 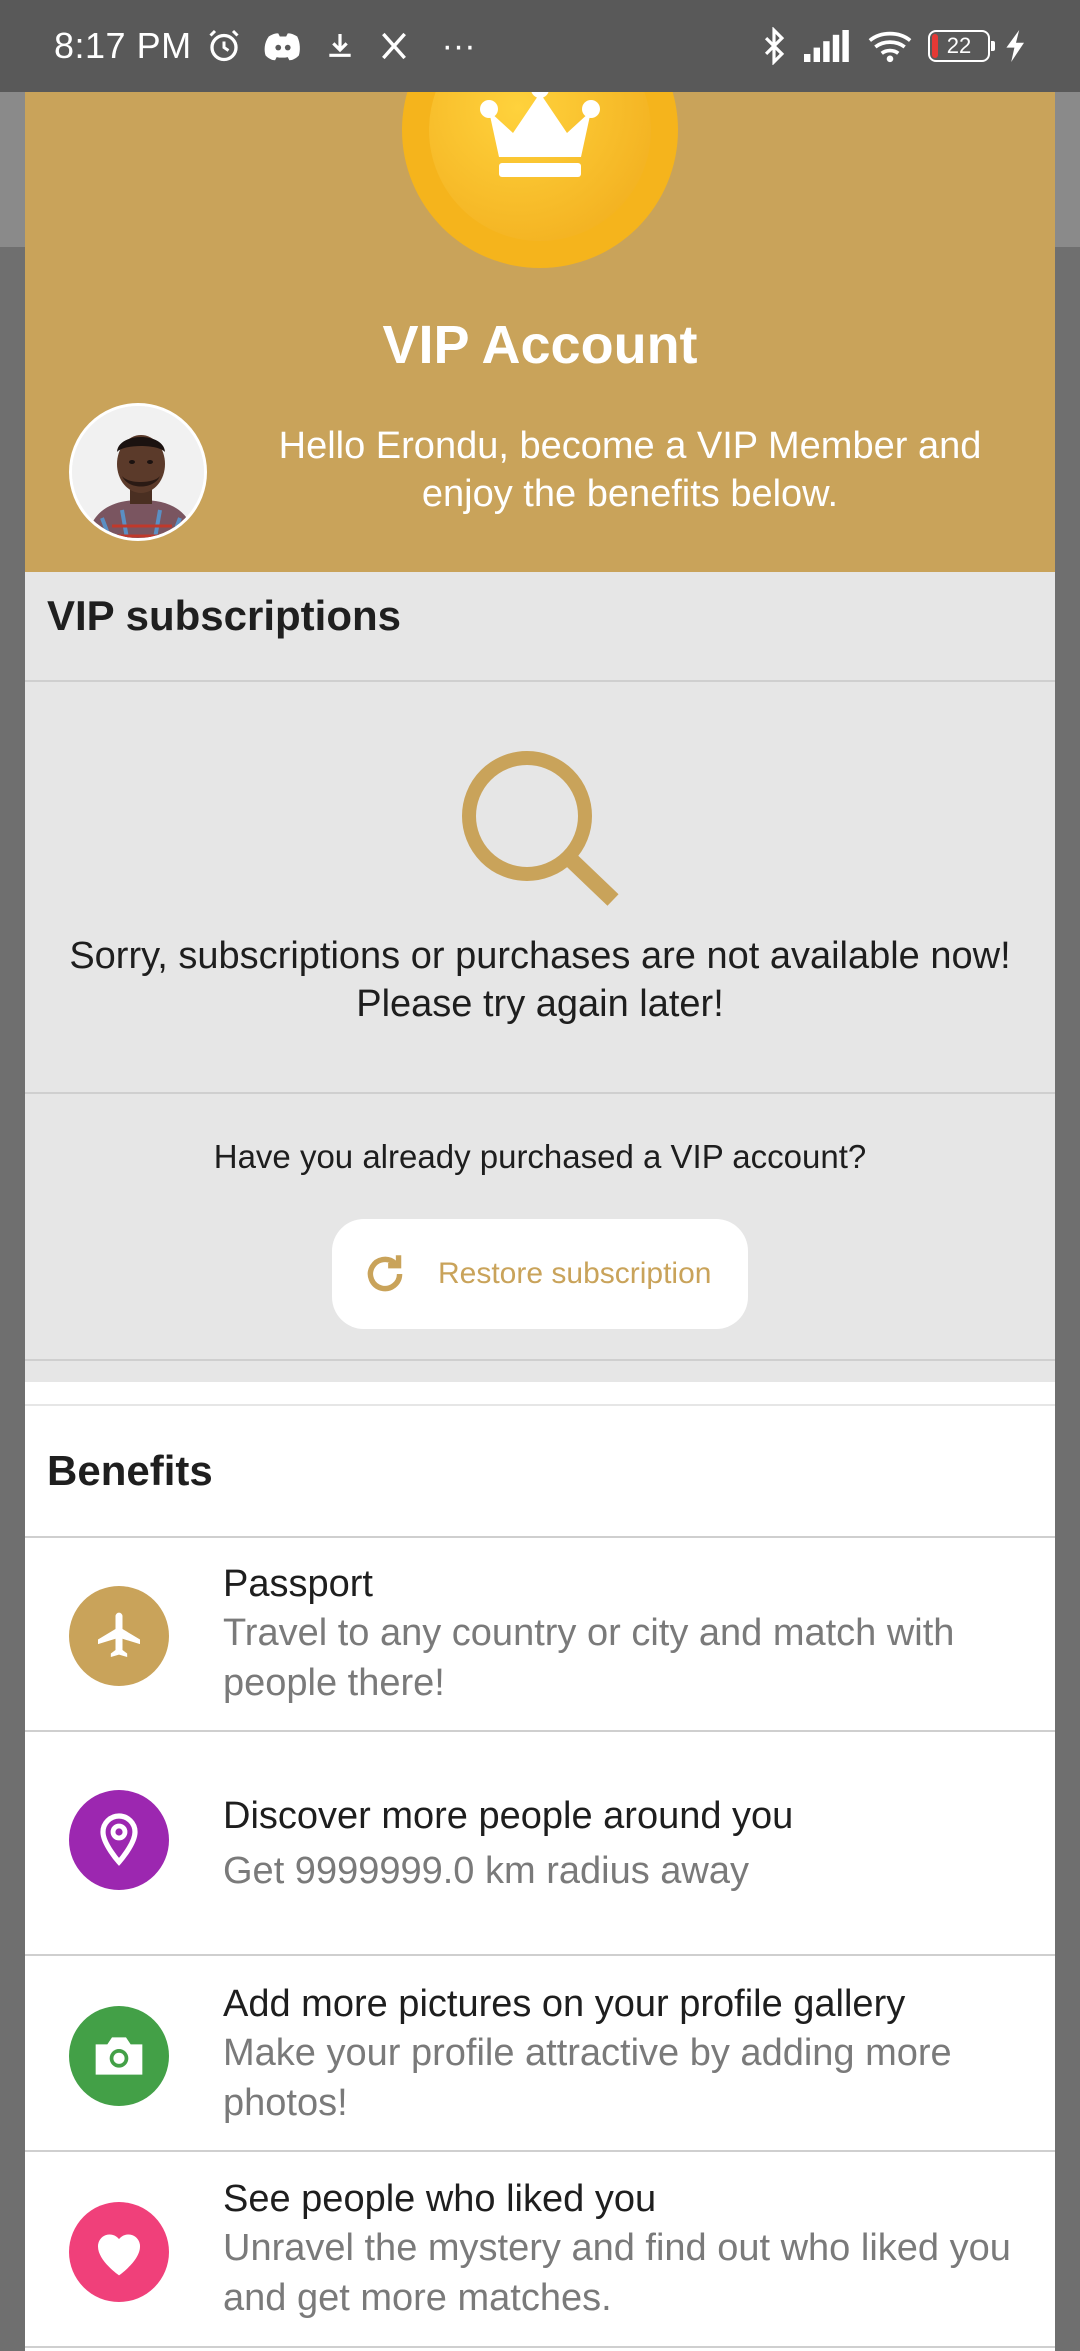 I want to click on user-photo, so click(x=138, y=472).